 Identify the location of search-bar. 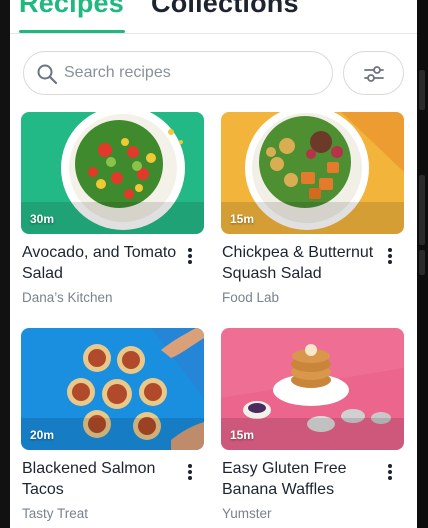
(178, 73).